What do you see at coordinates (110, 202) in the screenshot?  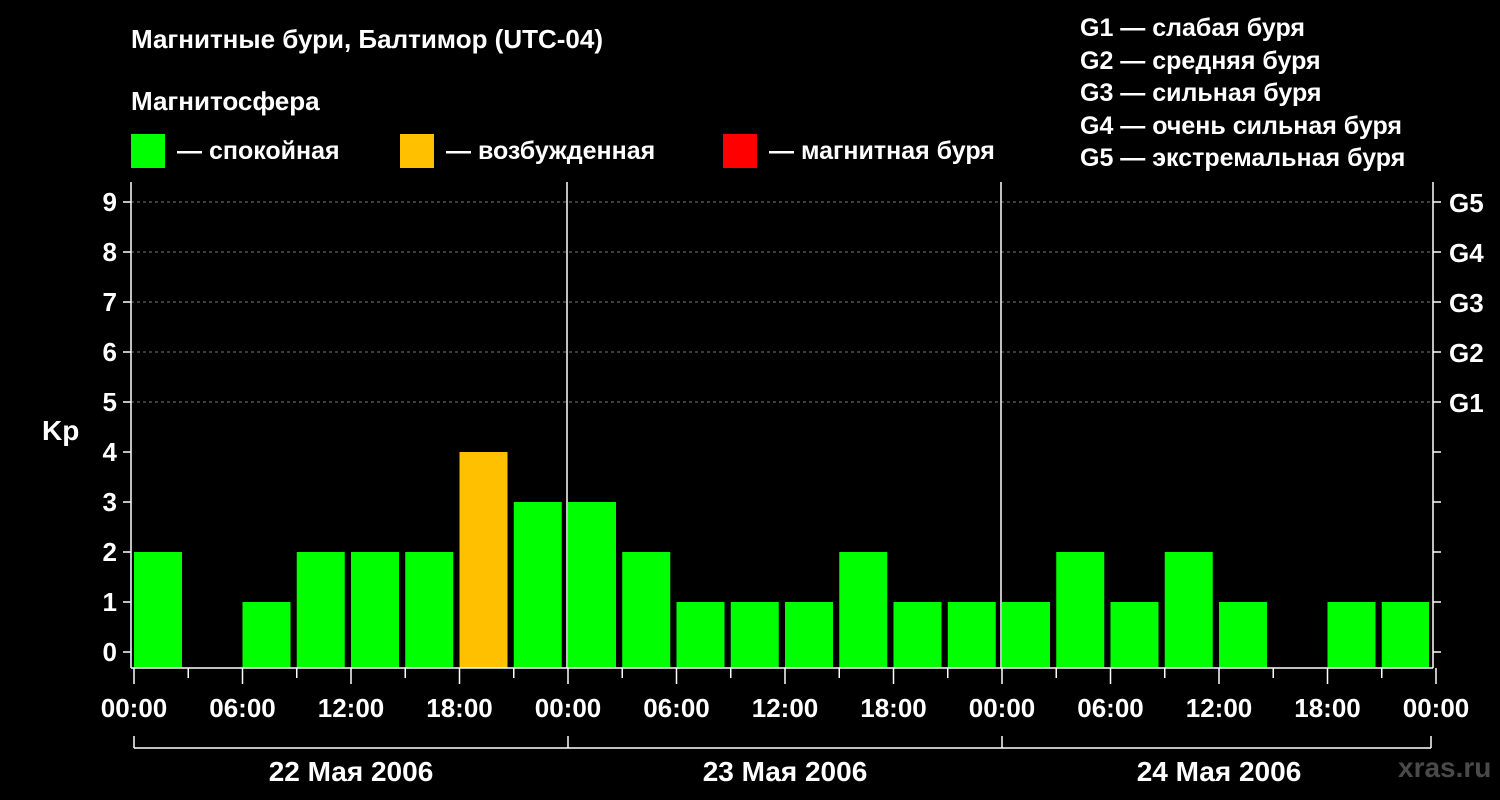 I see `y-tick-label: 9` at bounding box center [110, 202].